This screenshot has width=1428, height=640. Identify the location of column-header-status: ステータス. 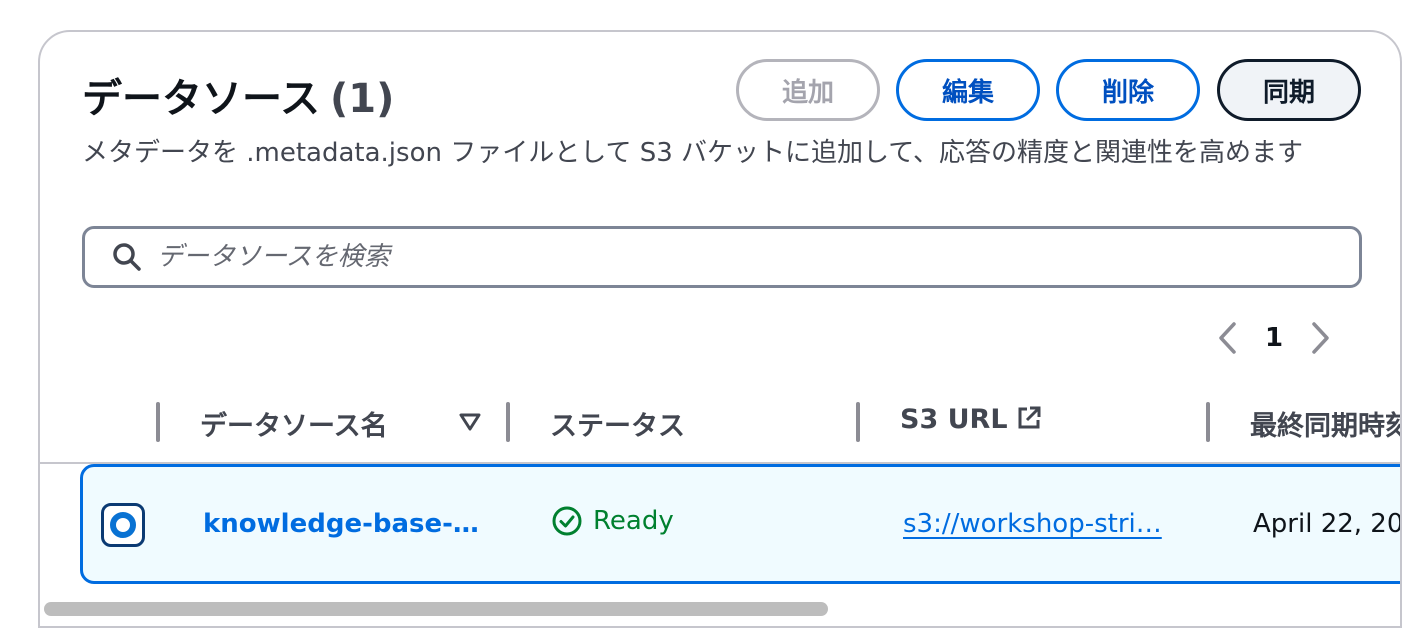
(617, 423).